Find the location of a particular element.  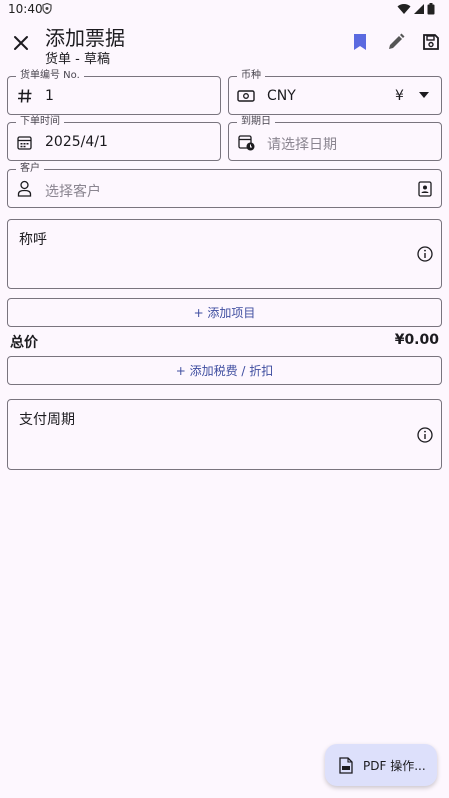

payment-terms-label: 支付周期 is located at coordinates (47, 420).